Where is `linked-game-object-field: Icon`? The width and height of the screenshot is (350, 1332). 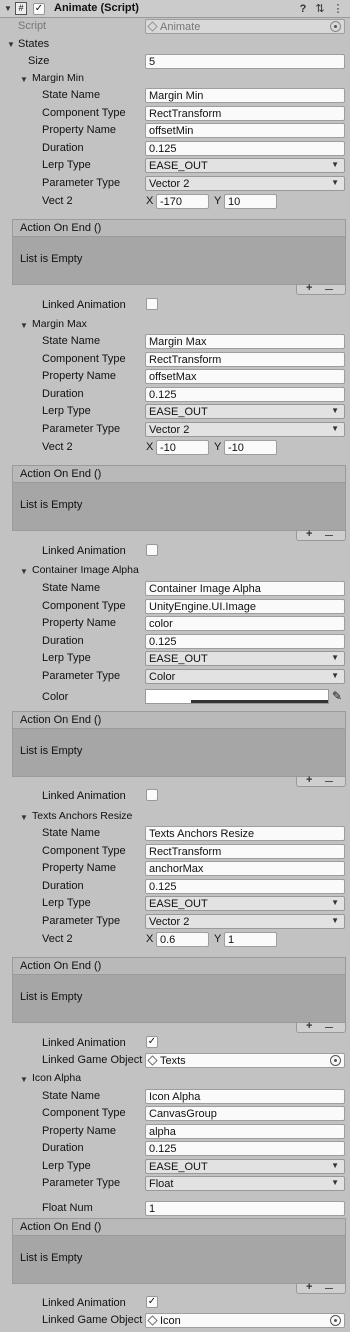
linked-game-object-field: Icon is located at coordinates (245, 1320).